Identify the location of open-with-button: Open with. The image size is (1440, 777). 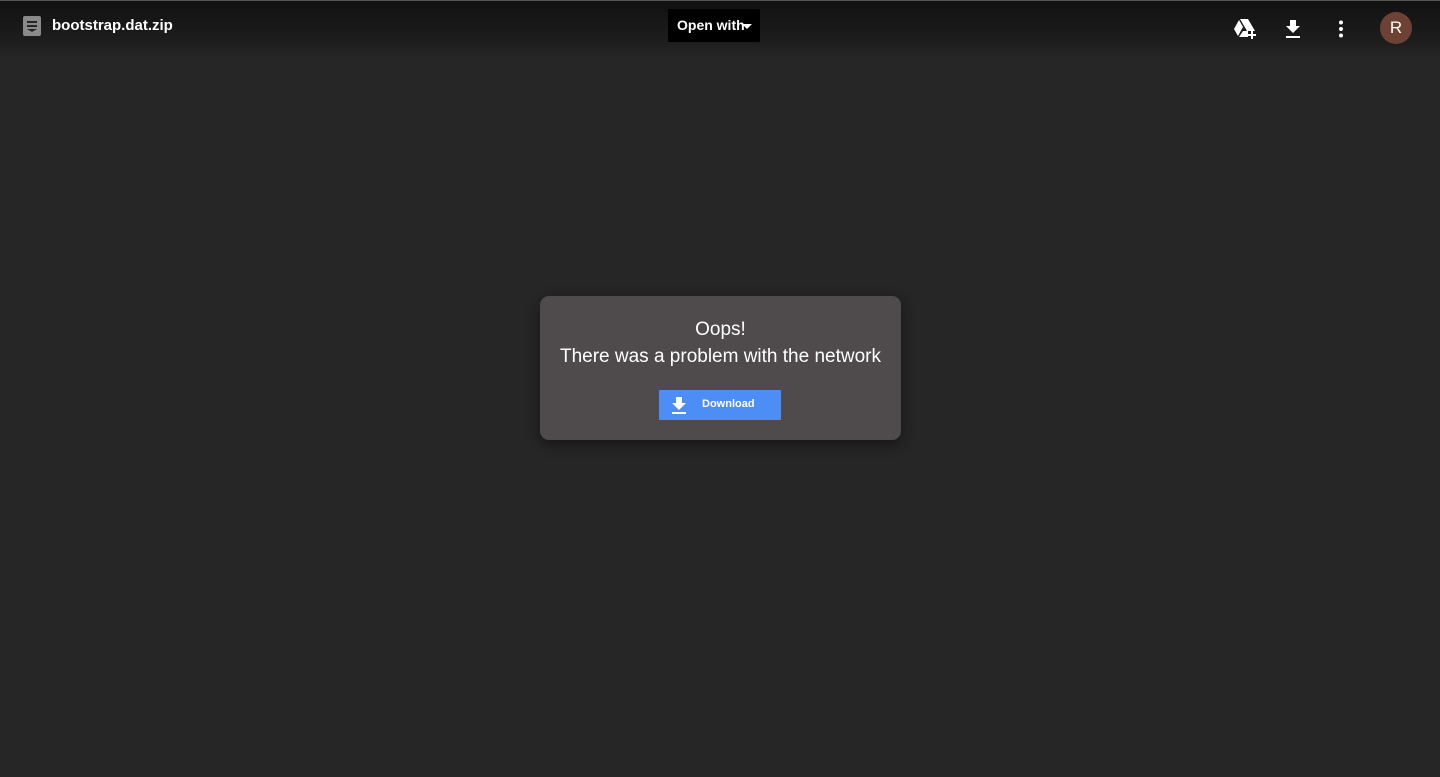
(714, 25).